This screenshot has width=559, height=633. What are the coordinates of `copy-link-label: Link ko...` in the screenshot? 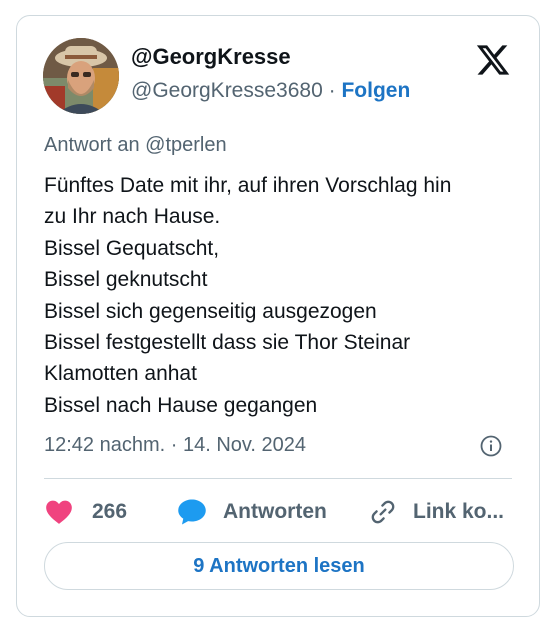 It's located at (459, 511).